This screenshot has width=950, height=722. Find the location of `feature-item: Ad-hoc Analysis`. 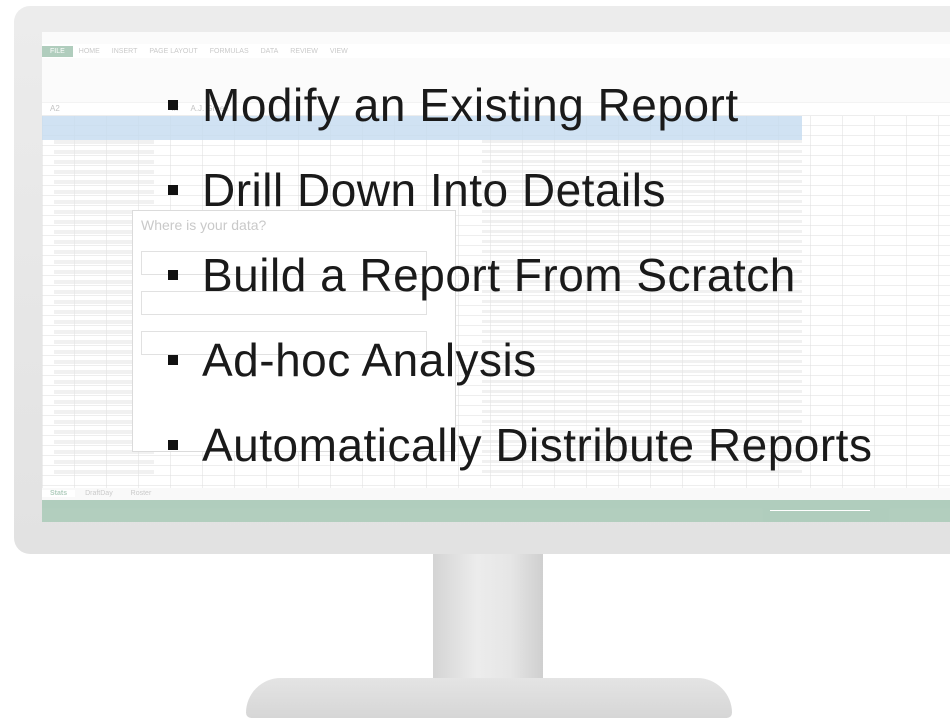

feature-item: Ad-hoc Analysis is located at coordinates (352, 360).